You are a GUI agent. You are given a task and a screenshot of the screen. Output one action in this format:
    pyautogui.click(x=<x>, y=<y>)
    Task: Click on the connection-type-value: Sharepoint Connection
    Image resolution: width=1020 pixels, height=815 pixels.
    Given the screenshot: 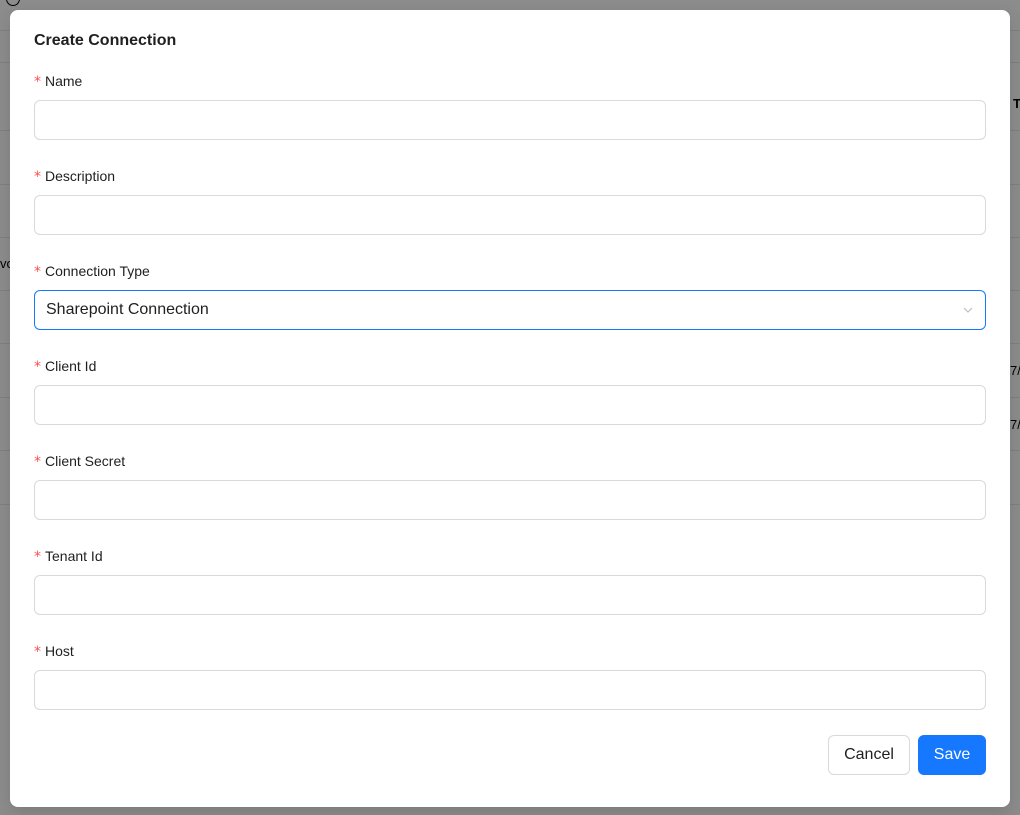 What is the action you would take?
    pyautogui.click(x=127, y=309)
    